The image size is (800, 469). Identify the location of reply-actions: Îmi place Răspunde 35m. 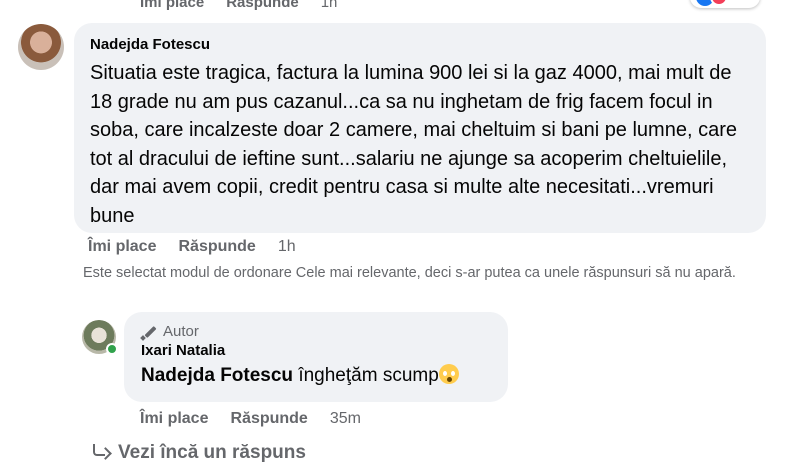
(250, 419).